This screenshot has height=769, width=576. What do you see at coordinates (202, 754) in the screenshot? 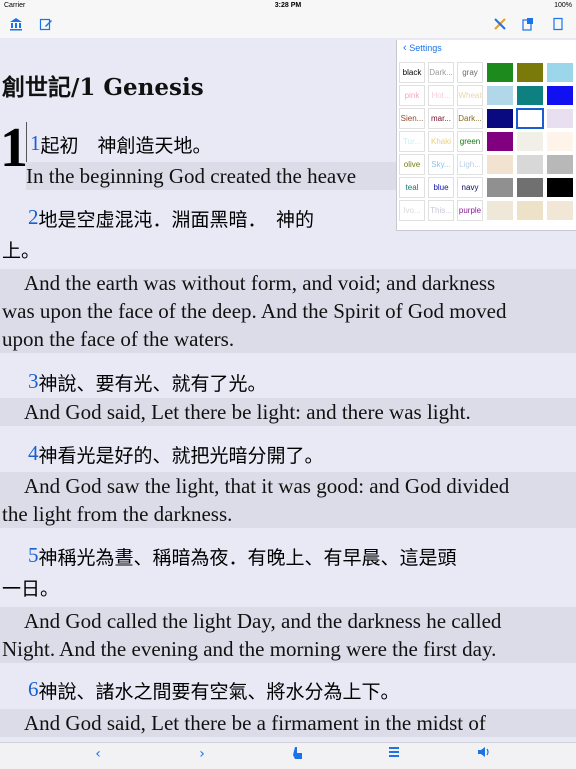
I see `chevron-right-icon: ›` at bounding box center [202, 754].